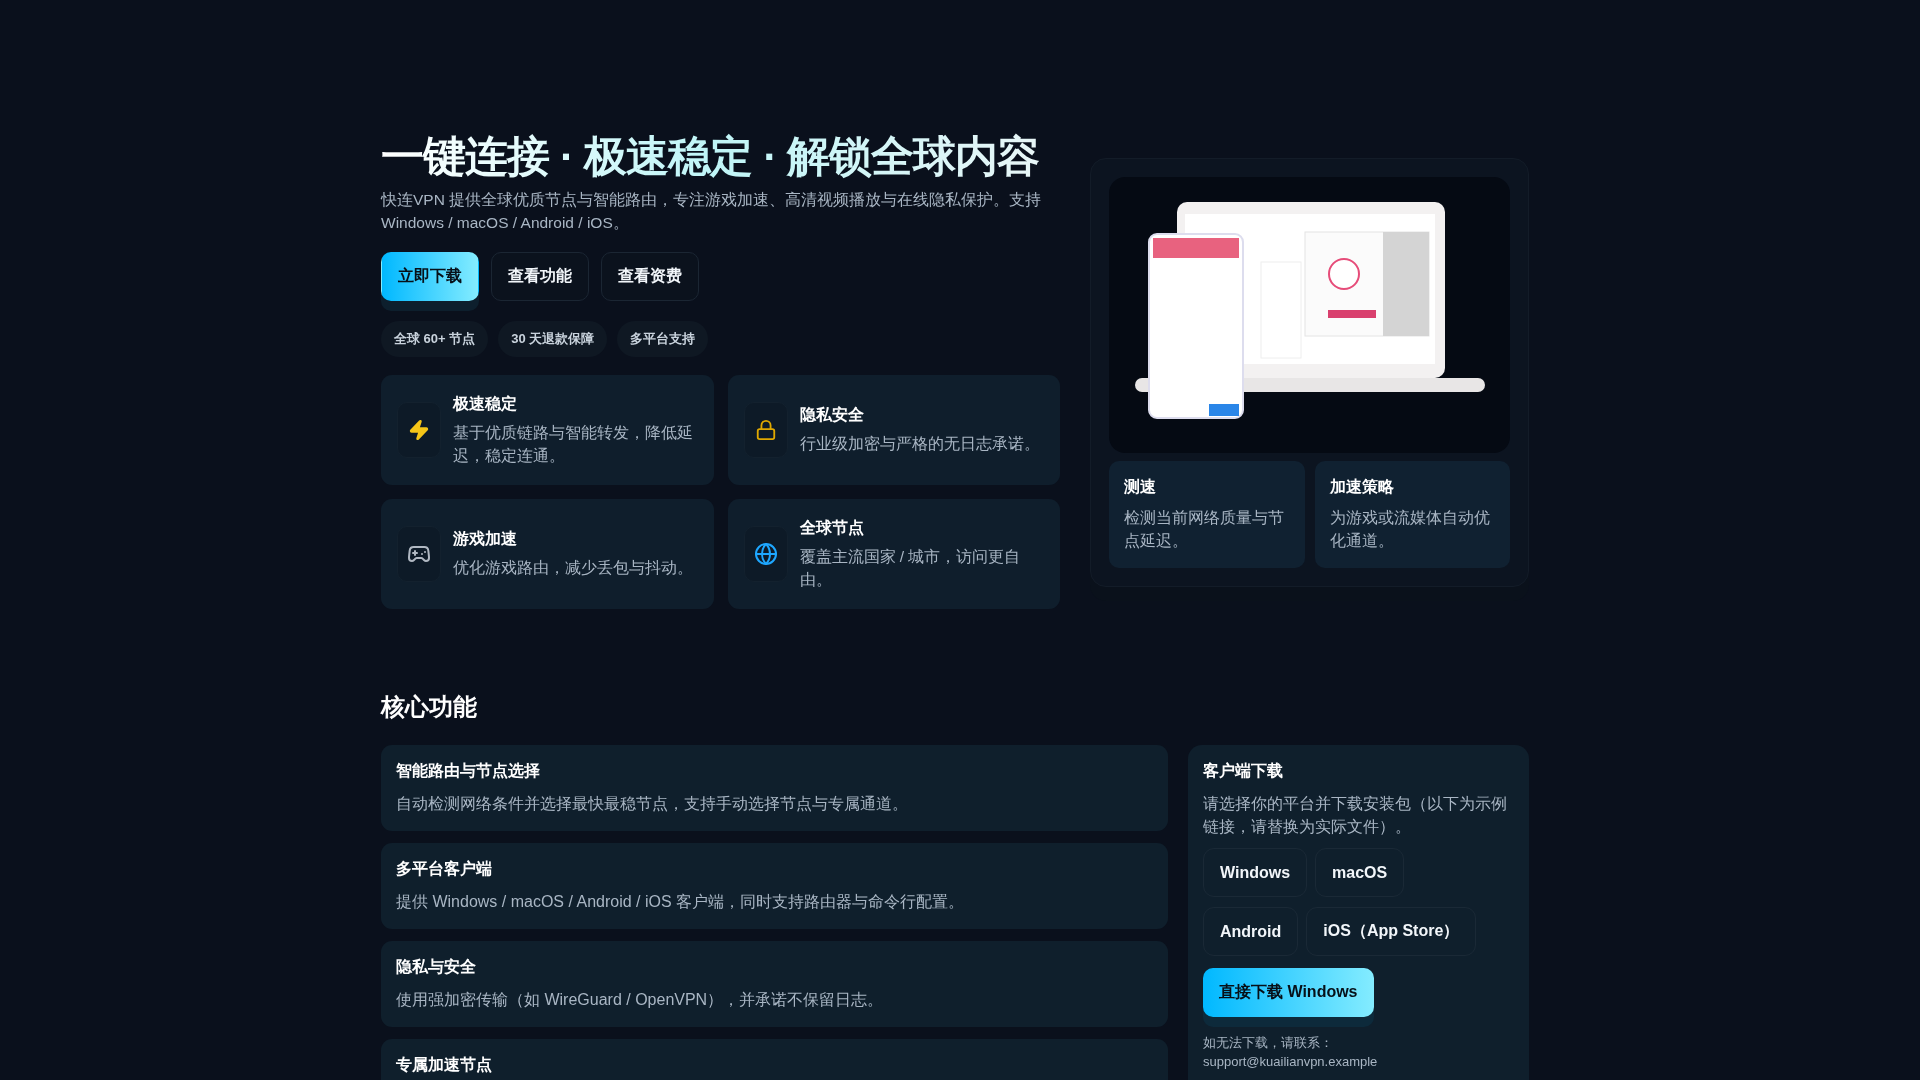 The height and width of the screenshot is (1080, 1920). I want to click on lock-icon, so click(765, 430).